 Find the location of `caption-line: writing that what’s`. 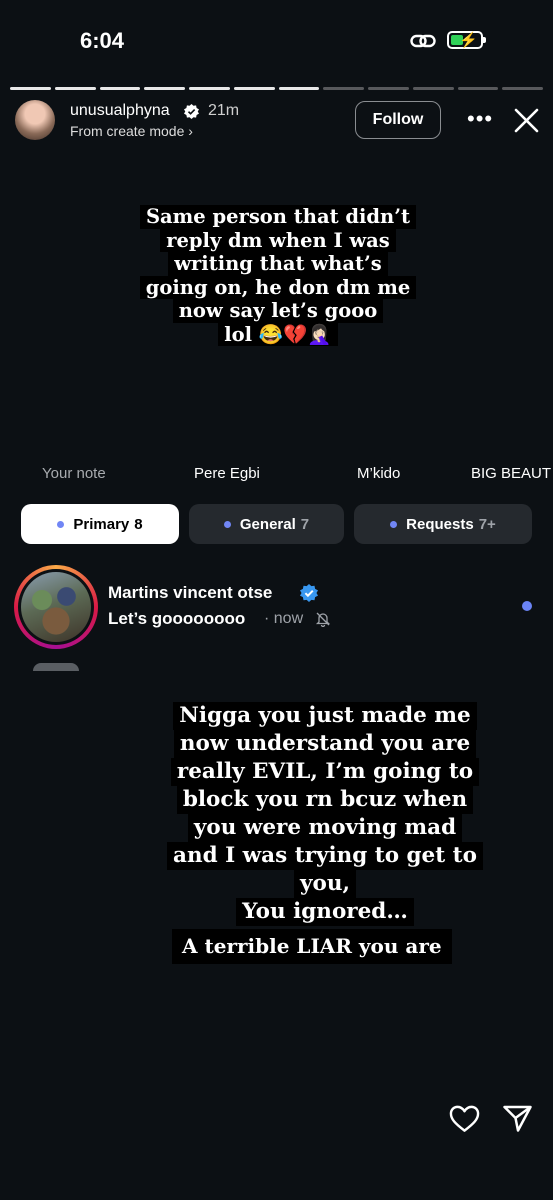

caption-line: writing that what’s is located at coordinates (278, 264).